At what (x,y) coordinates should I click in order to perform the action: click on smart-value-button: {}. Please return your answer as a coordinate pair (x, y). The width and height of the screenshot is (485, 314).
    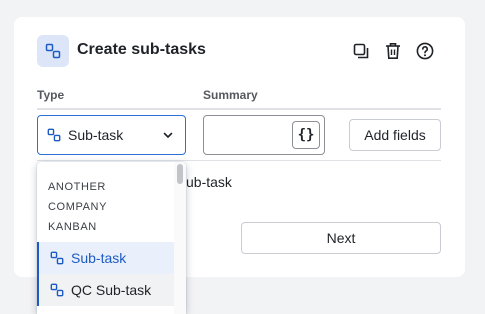
    Looking at the image, I should click on (306, 135).